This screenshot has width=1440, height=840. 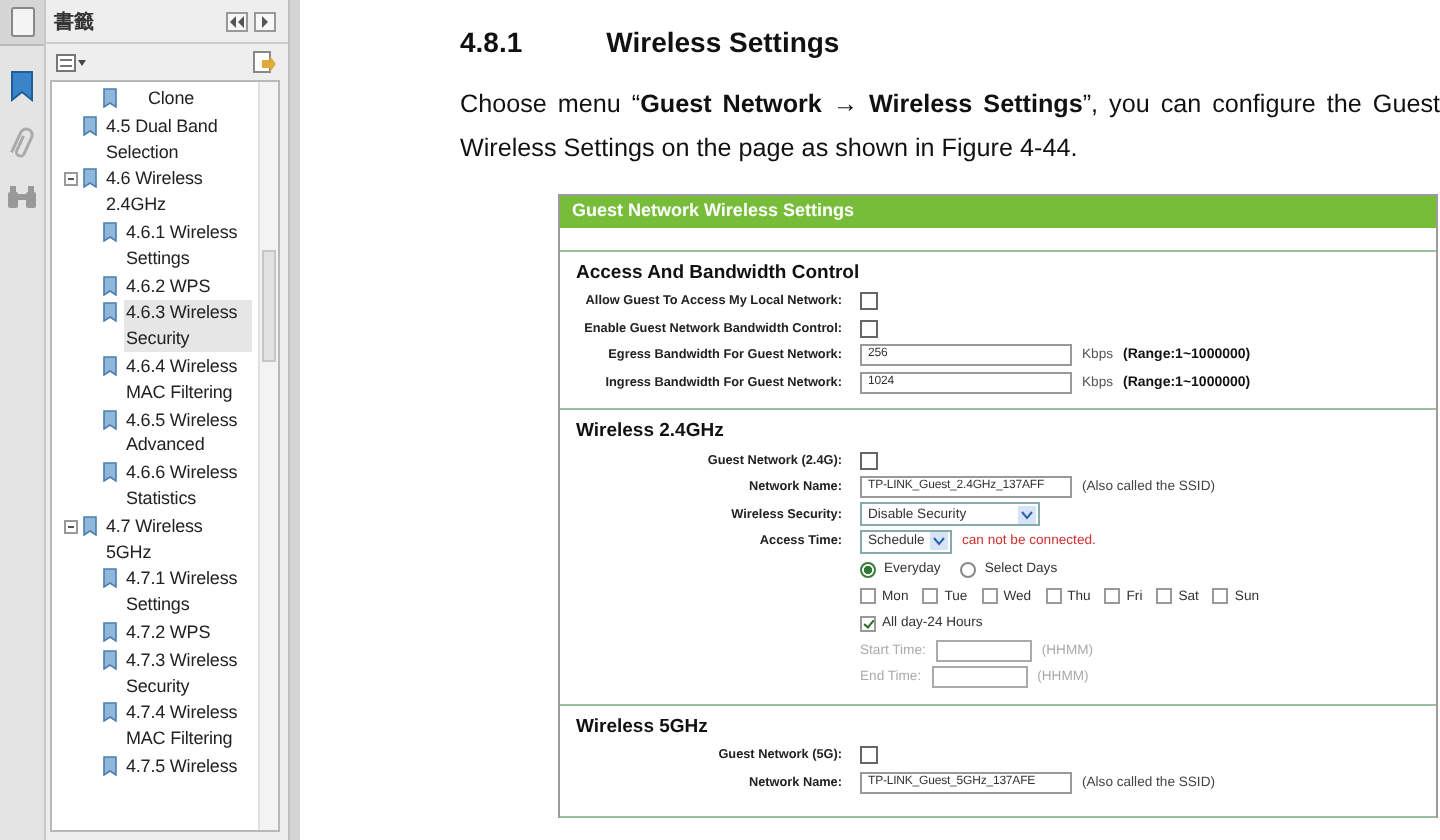 I want to click on bookmark-item: 4.6.5 Wireless Advanced, so click(x=188, y=433).